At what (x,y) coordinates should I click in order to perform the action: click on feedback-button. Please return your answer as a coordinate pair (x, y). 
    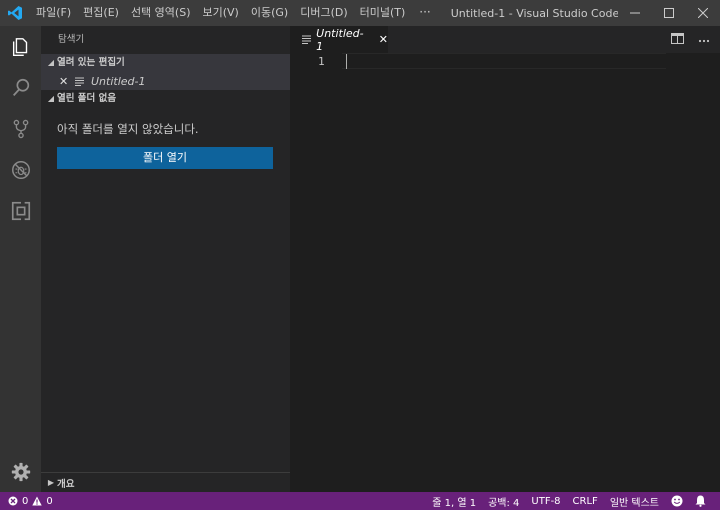
    Looking at the image, I should click on (677, 501).